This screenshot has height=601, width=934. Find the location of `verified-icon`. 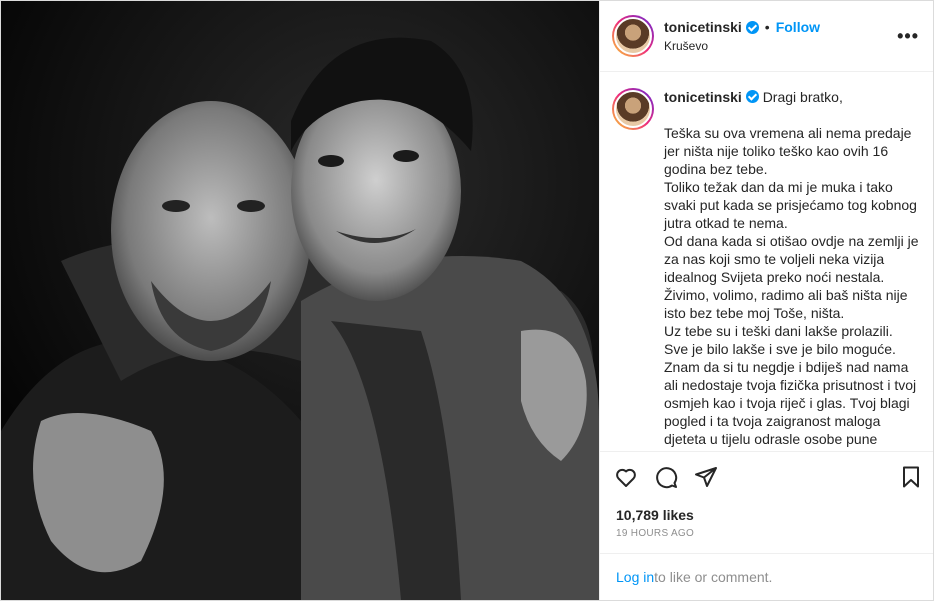

verified-icon is located at coordinates (752, 27).